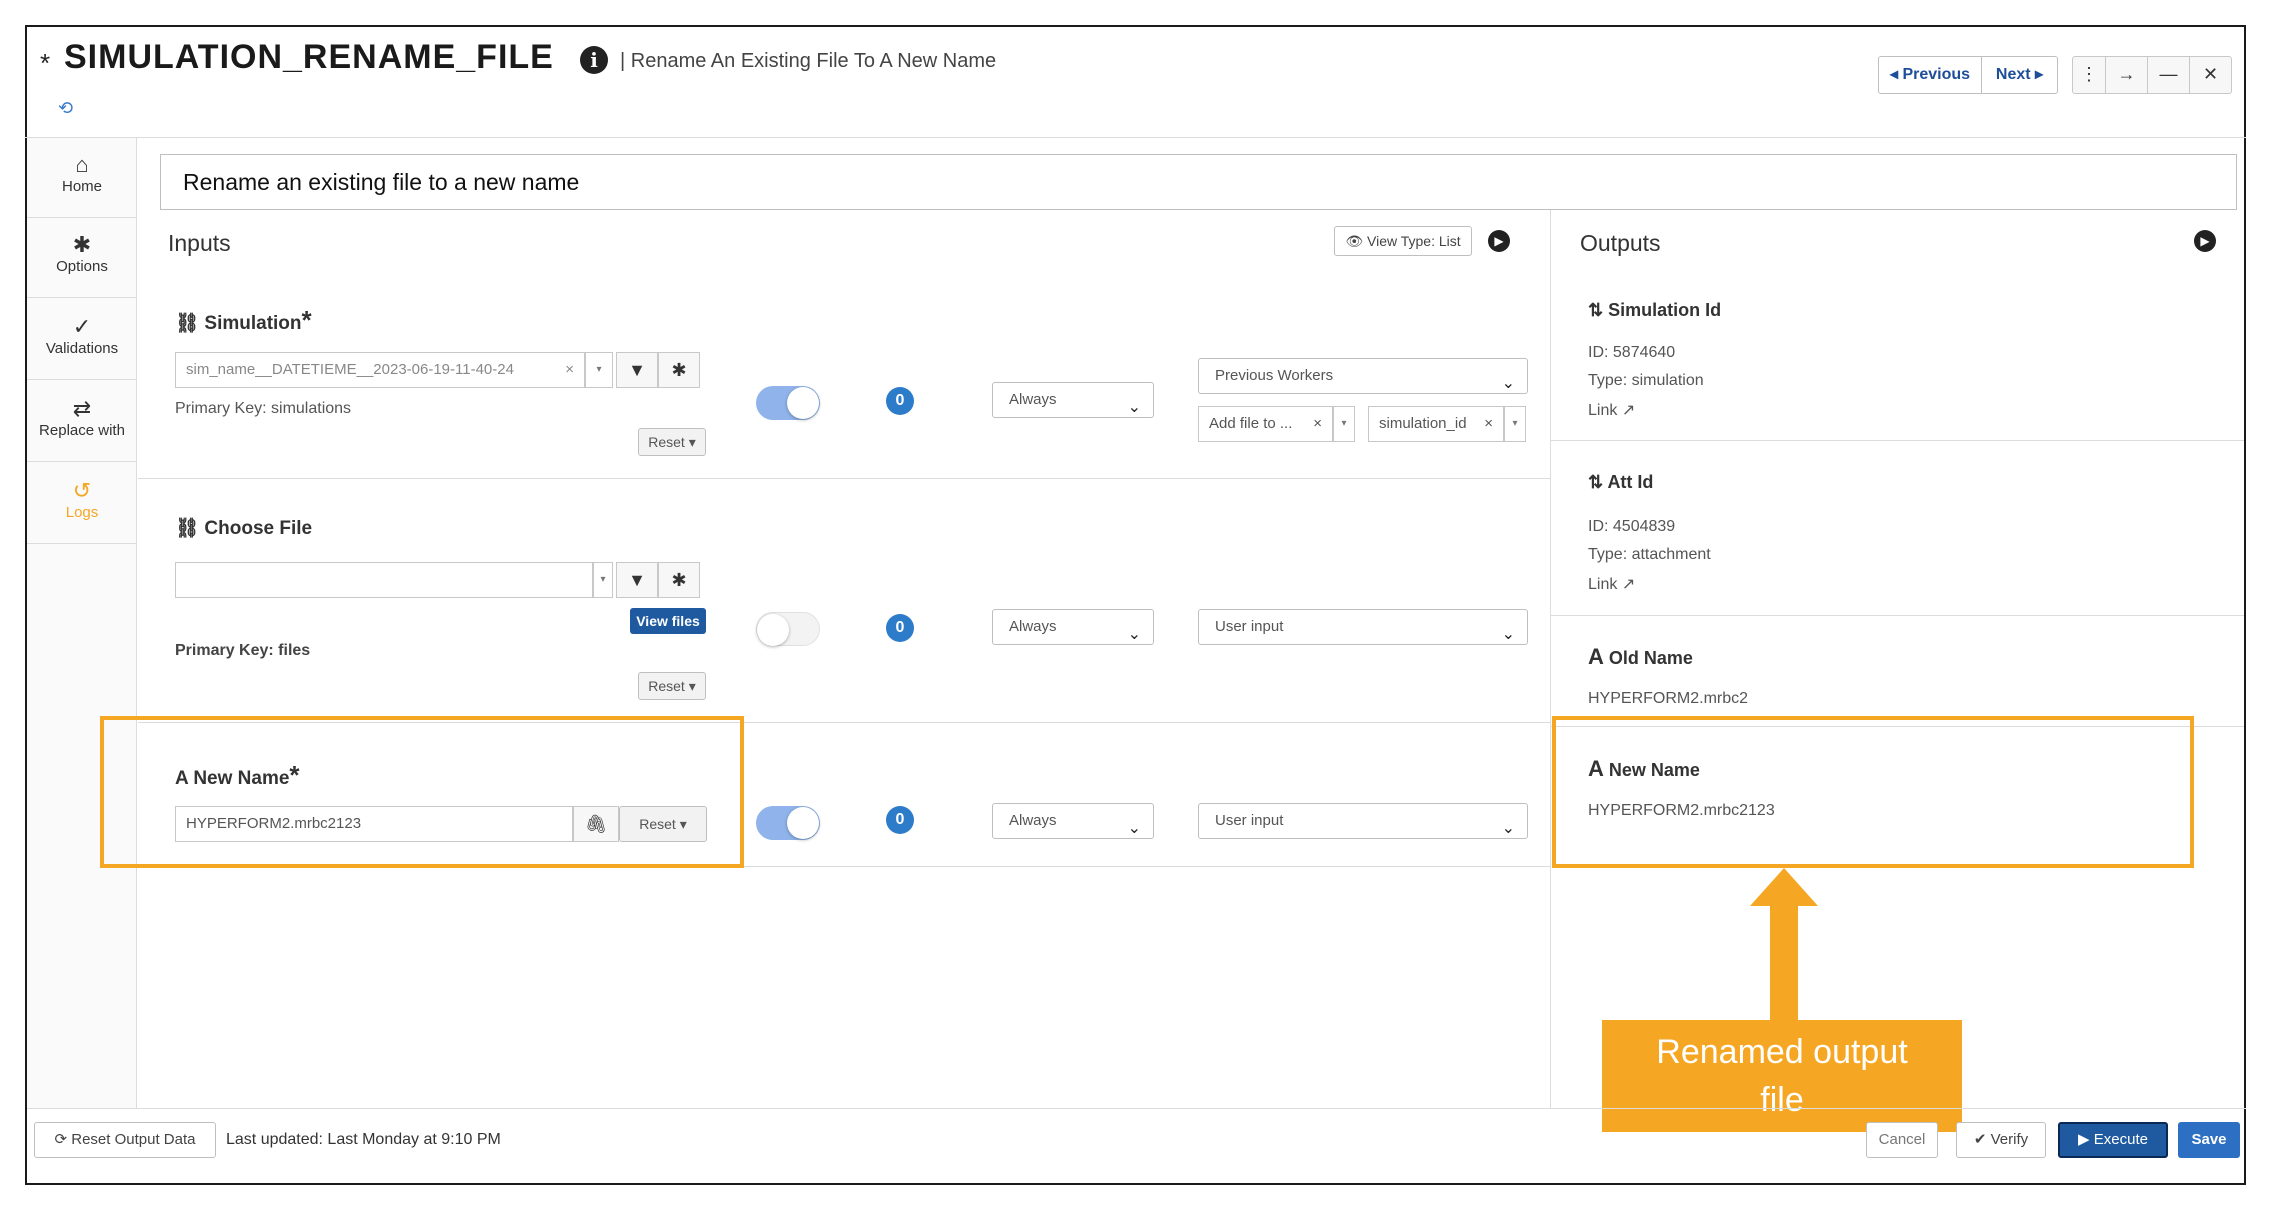 The width and height of the screenshot is (2269, 1205). Describe the element at coordinates (1668, 698) in the screenshot. I see `output-old-name-value: HYPERFORM2.mrbc2` at that location.